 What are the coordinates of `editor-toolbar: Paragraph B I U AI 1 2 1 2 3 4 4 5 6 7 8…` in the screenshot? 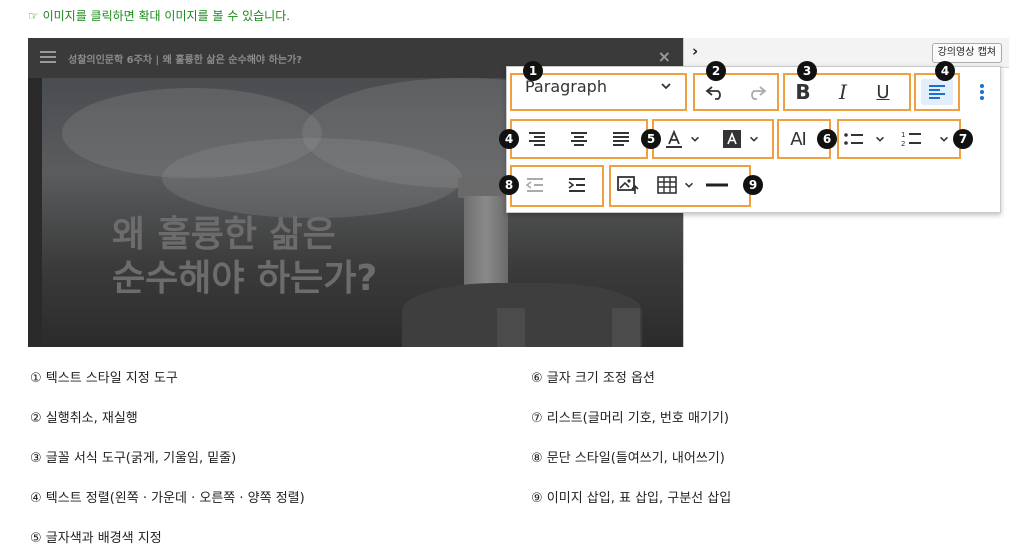 It's located at (750, 137).